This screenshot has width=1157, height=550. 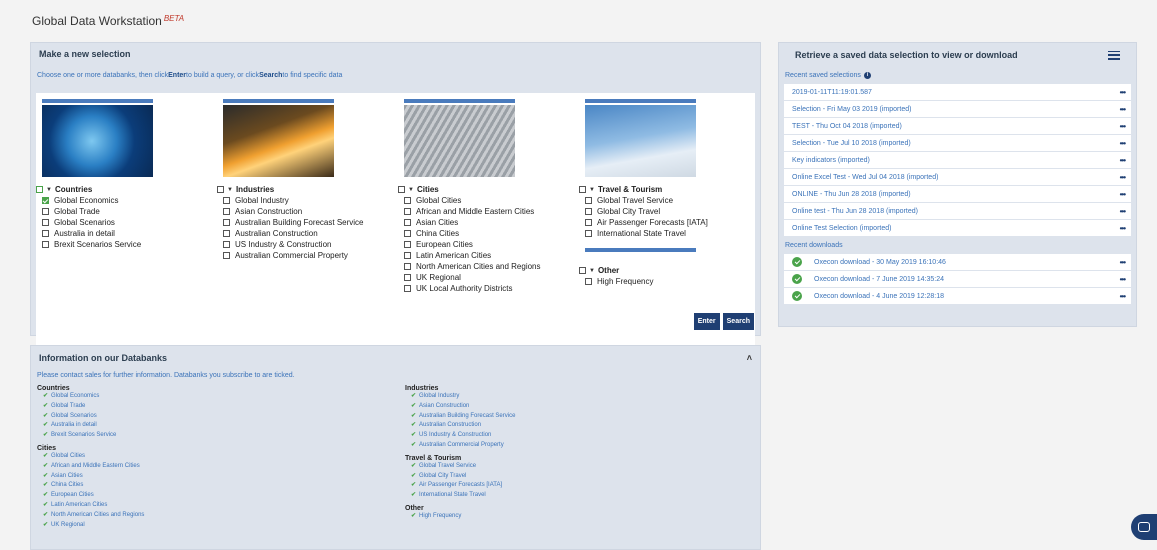 What do you see at coordinates (126, 200) in the screenshot?
I see `databank-item: Global Economics` at bounding box center [126, 200].